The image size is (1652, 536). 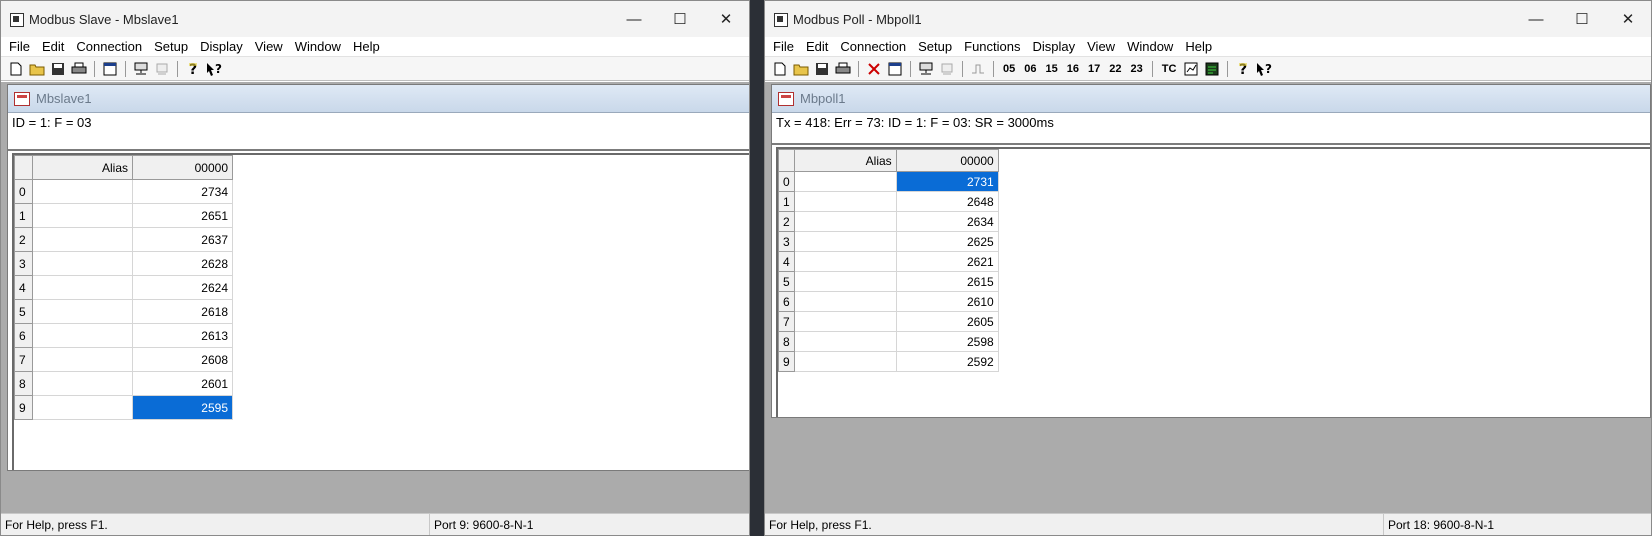 I want to click on register-value-cell: 2625, so click(x=947, y=241).